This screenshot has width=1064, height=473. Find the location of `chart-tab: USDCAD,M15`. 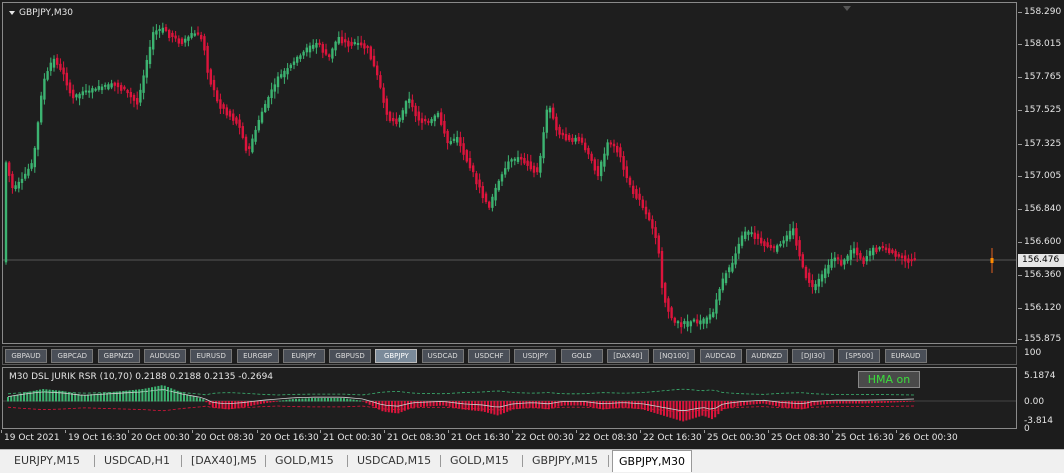

chart-tab: USDCAD,M15 is located at coordinates (394, 460).